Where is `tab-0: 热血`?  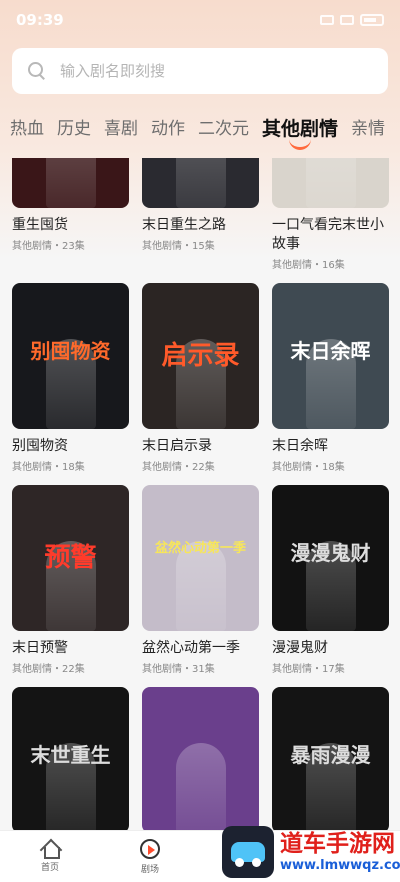 tab-0: 热血 is located at coordinates (27, 129).